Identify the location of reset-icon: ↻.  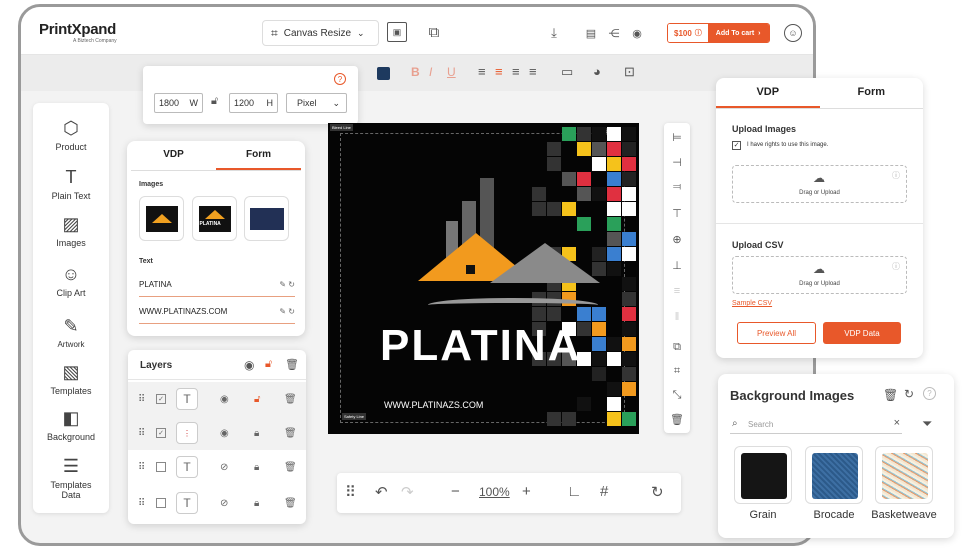
(657, 492).